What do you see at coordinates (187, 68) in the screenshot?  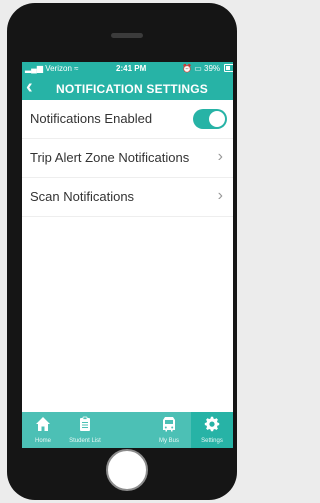 I see `alarm-icon: ⏰` at bounding box center [187, 68].